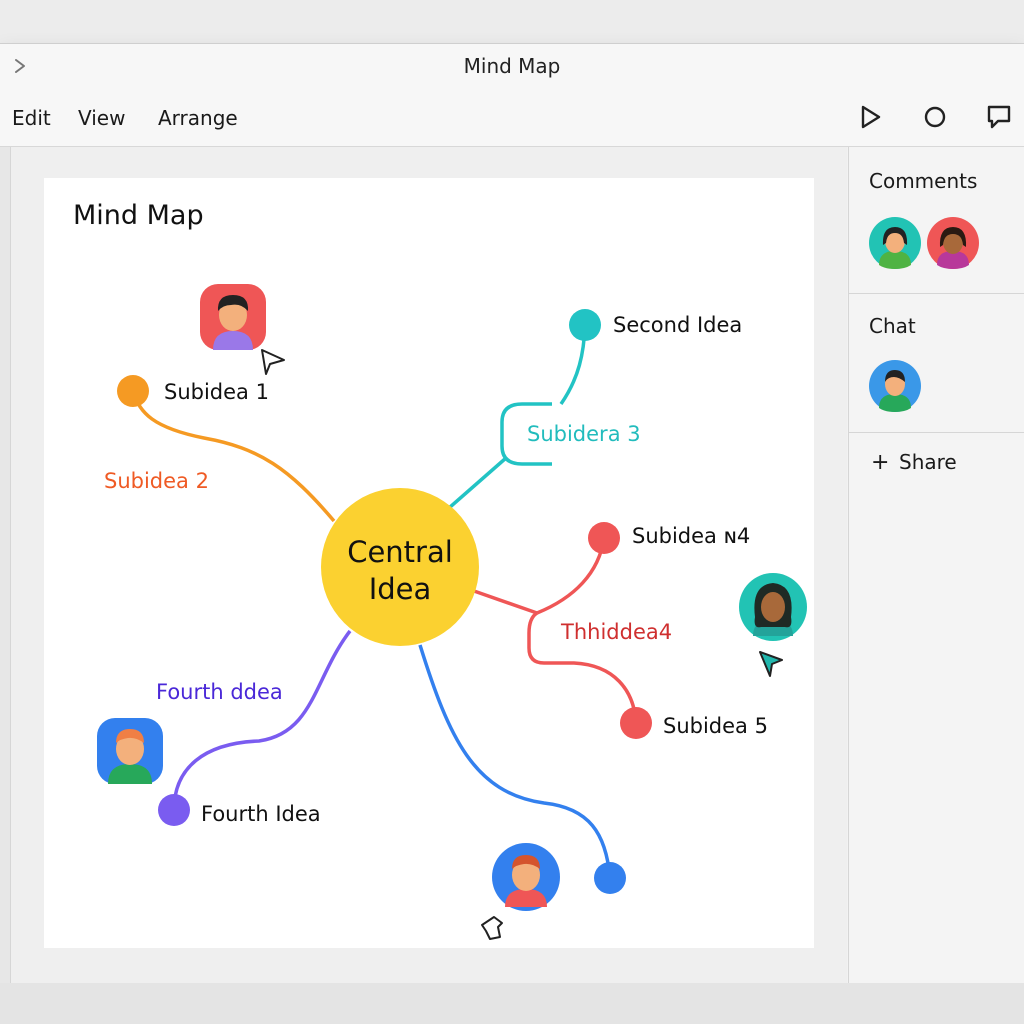 Image resolution: width=1024 pixels, height=1024 pixels. Describe the element at coordinates (936, 565) in the screenshot. I see `right-sidebar: Comments Chat + Share` at that location.